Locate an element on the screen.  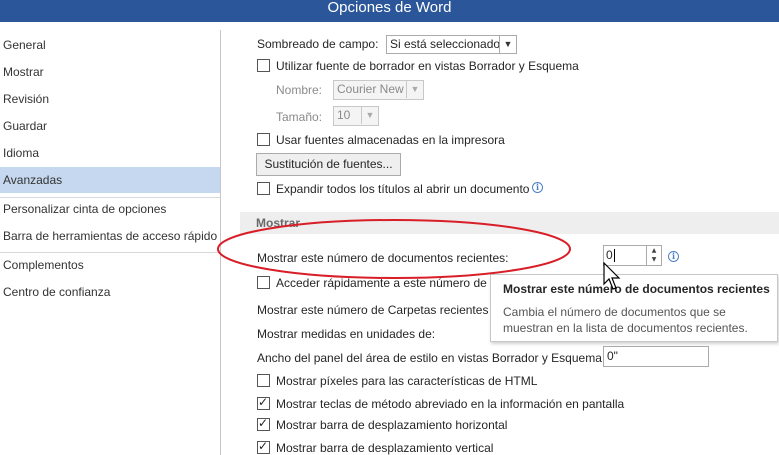
html-pixels-checkbox is located at coordinates (263, 380).